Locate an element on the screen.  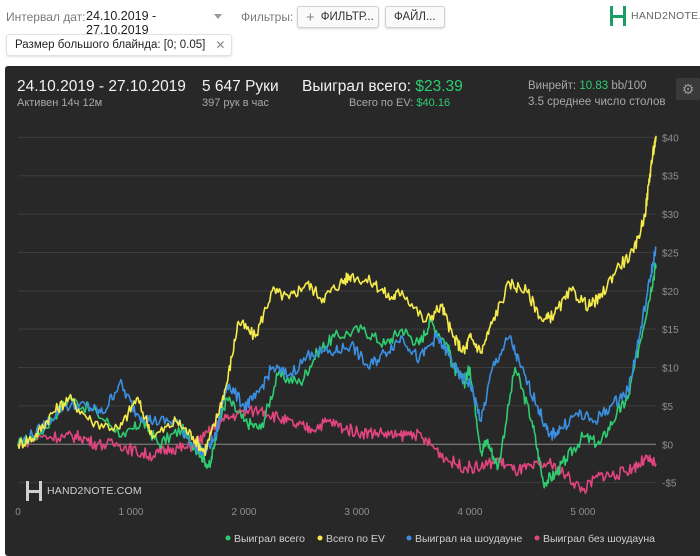
legend-label: Выиграл без шоудауна is located at coordinates (599, 539).